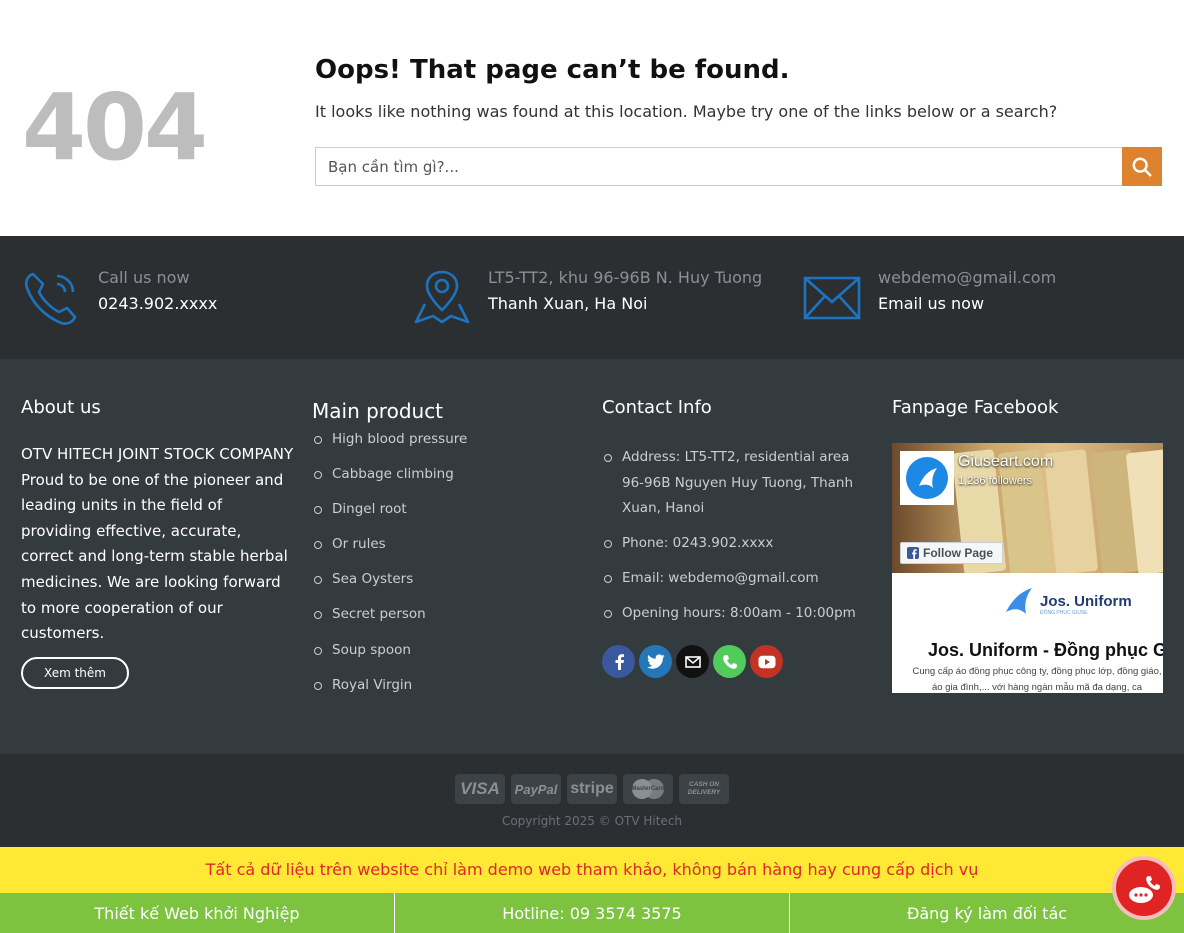  Describe the element at coordinates (536, 789) in the screenshot. I see `paypal-icon: PayPal` at that location.